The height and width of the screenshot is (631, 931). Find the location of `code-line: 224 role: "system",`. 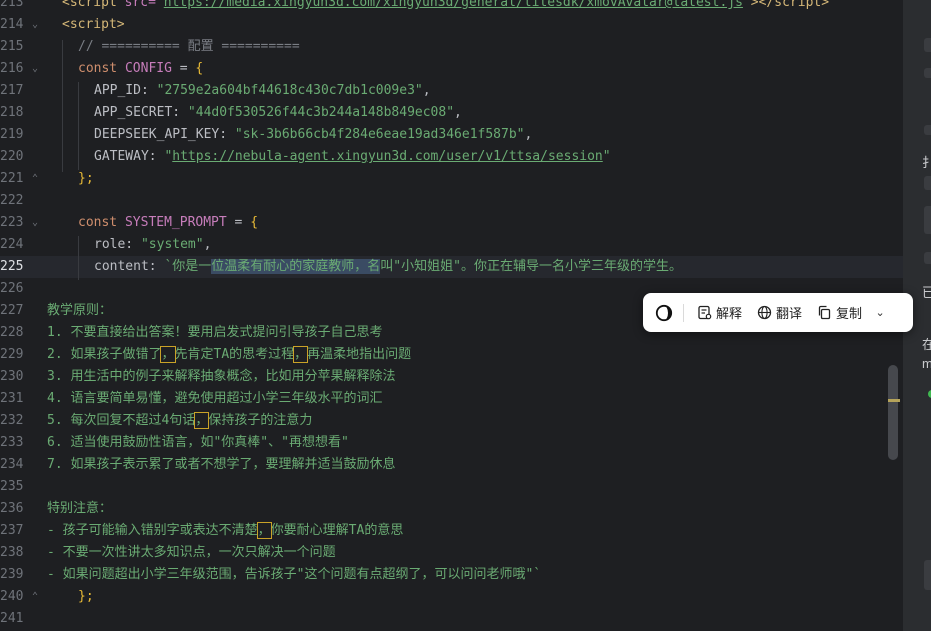

code-line: 224 role: "system", is located at coordinates (451, 245).